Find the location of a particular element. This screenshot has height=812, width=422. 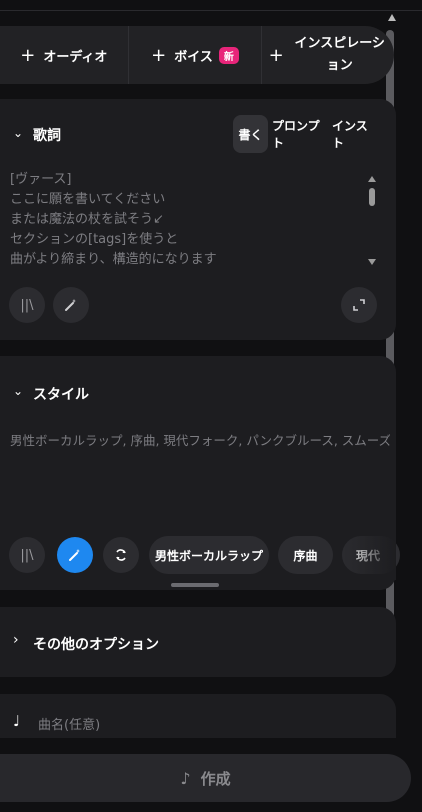

mode-prompt-button: プロンプト is located at coordinates (298, 134).